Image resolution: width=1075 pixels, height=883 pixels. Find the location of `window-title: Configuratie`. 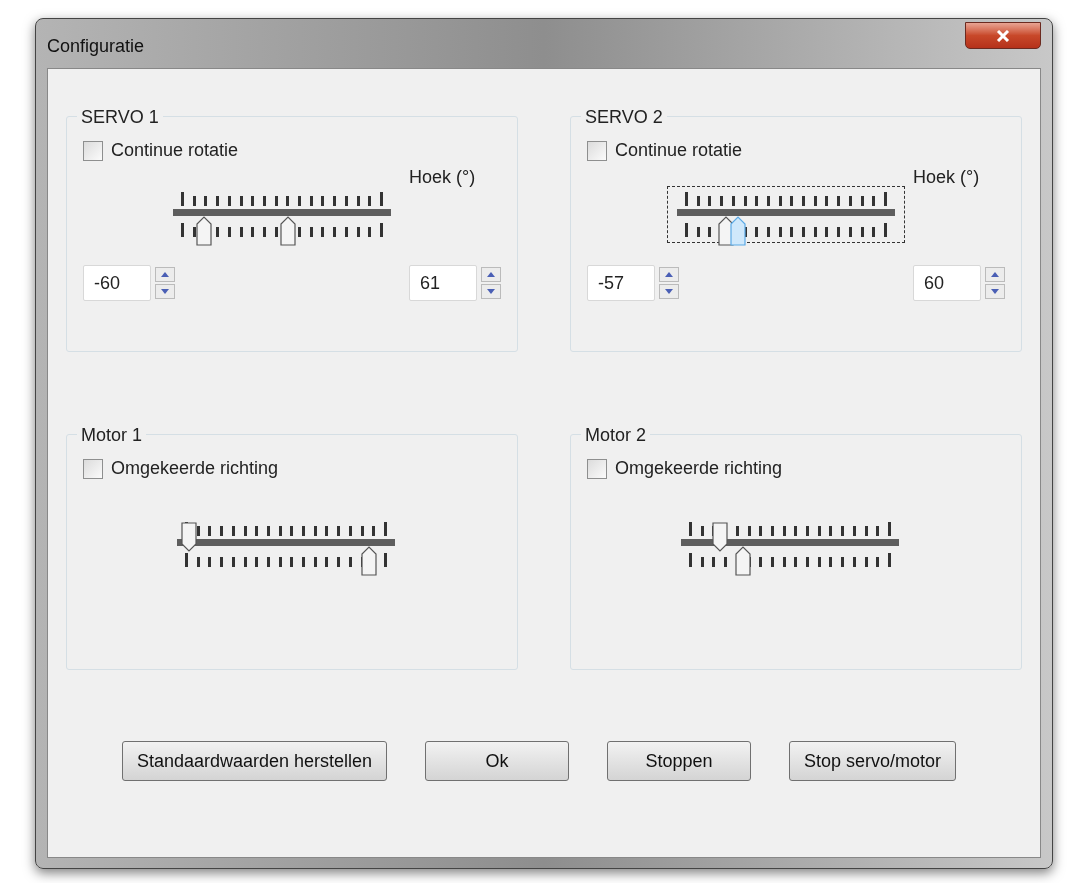

window-title: Configuratie is located at coordinates (96, 46).